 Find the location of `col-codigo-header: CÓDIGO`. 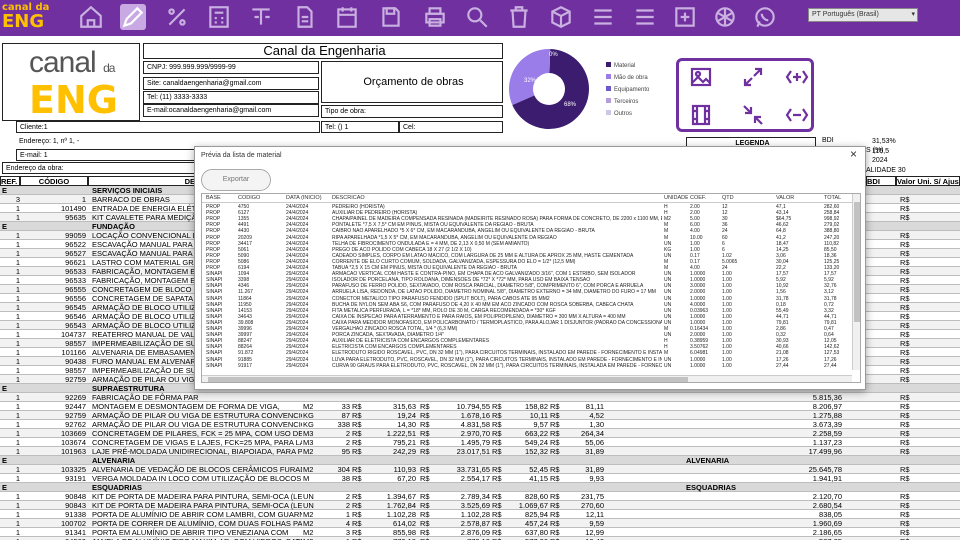

col-codigo-header: CÓDIGO is located at coordinates (54, 181).